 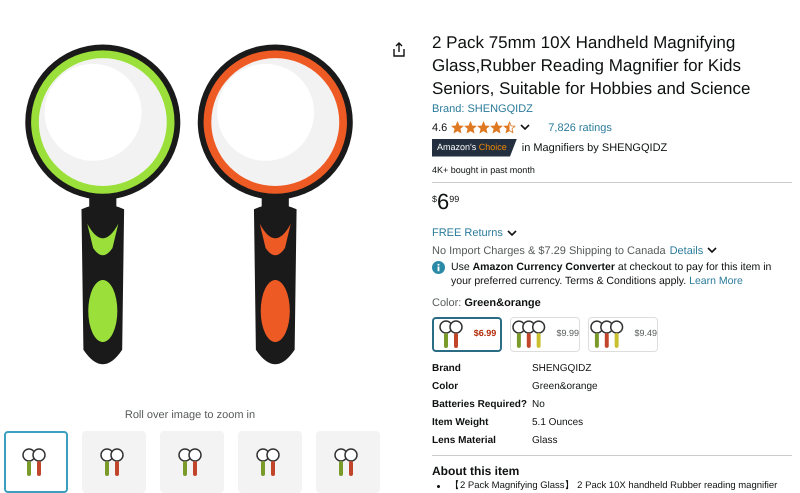 I want to click on share-icon, so click(x=399, y=50).